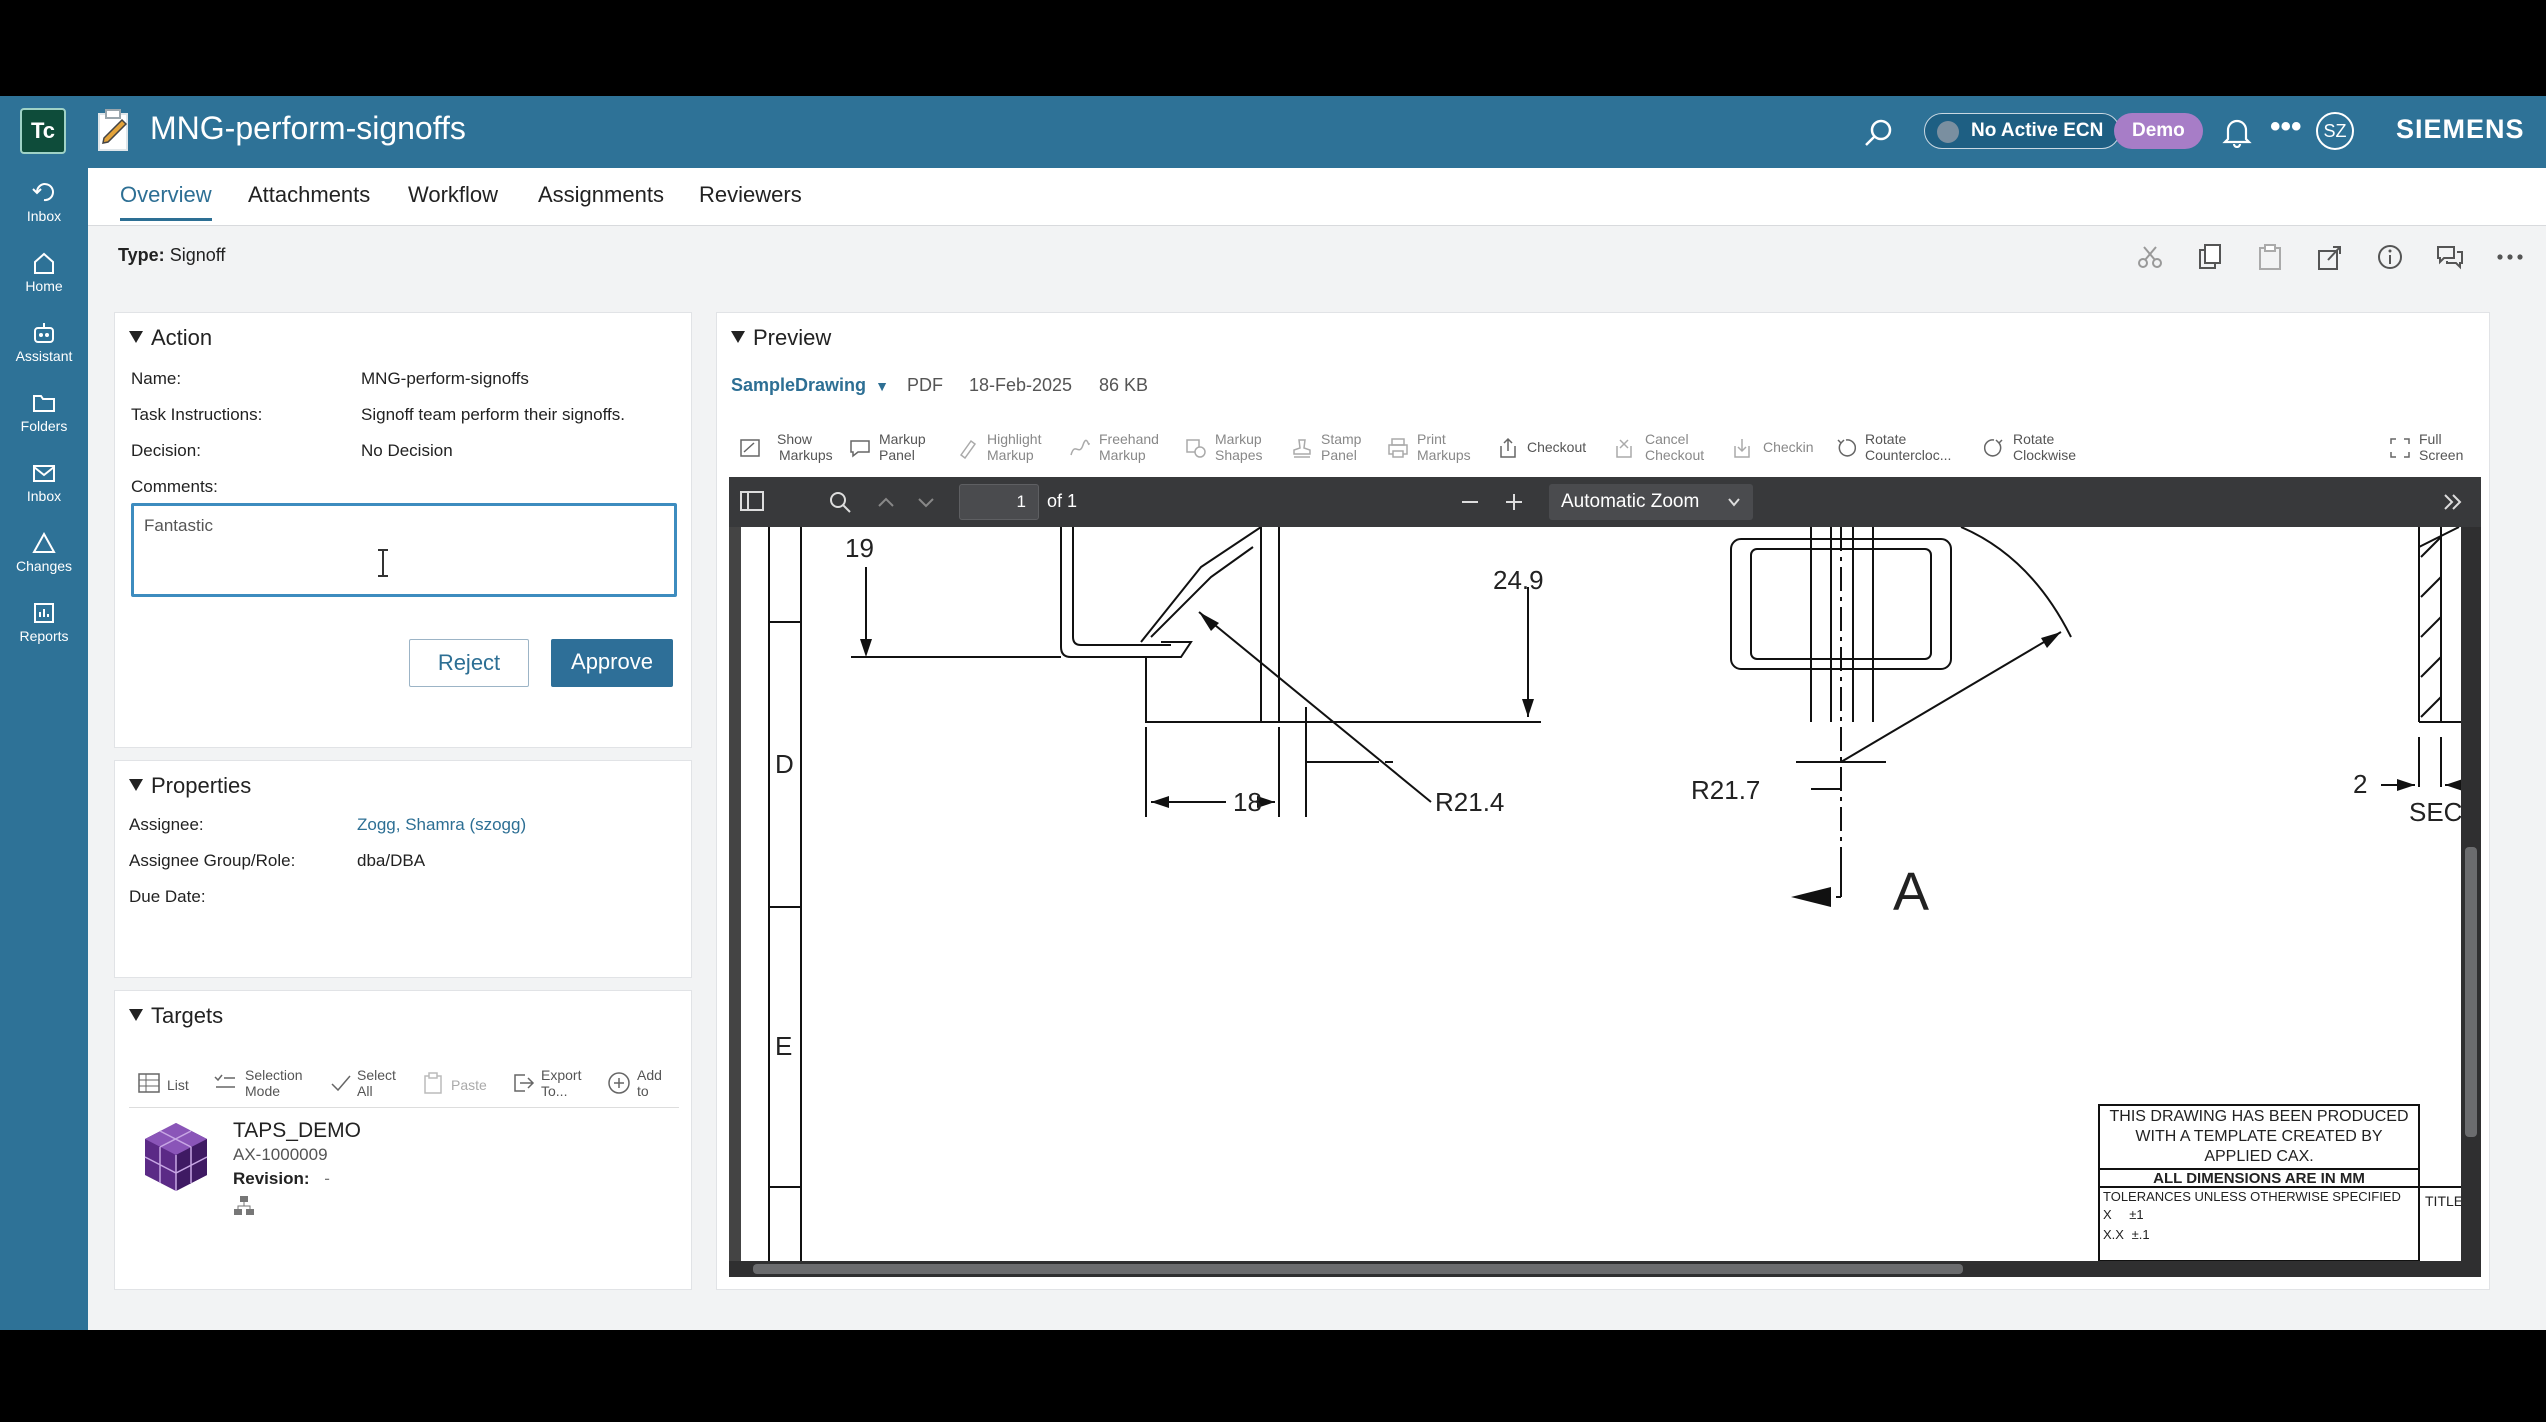  What do you see at coordinates (887, 447) in the screenshot?
I see `markup-panel-button: Markup Panel` at bounding box center [887, 447].